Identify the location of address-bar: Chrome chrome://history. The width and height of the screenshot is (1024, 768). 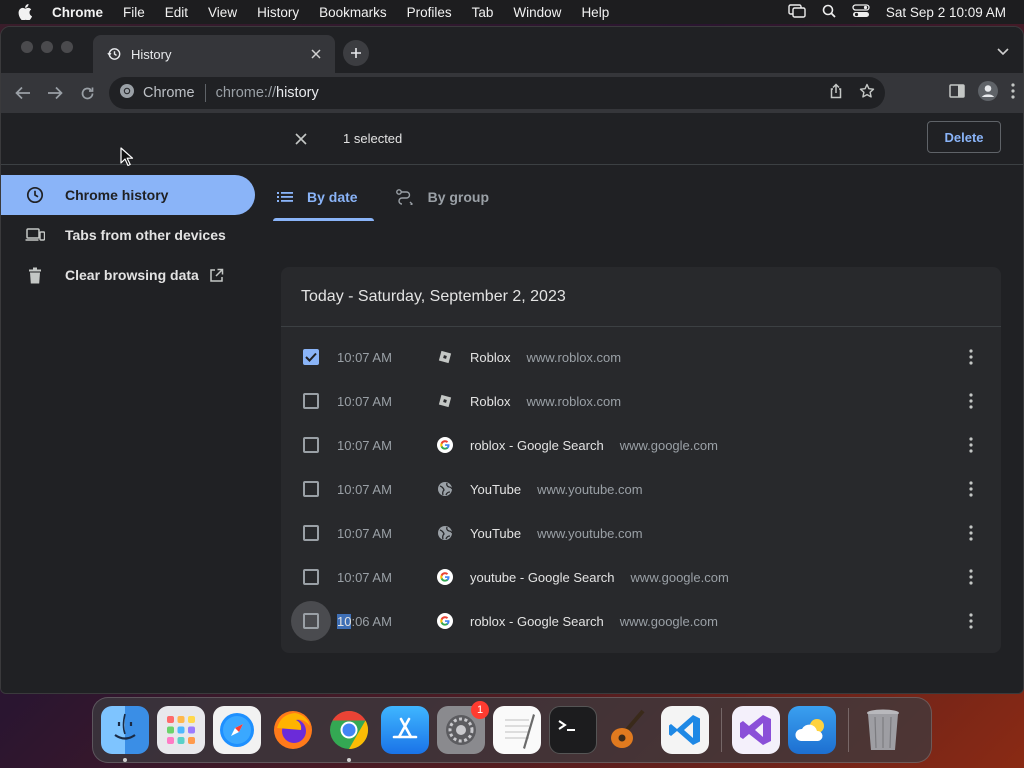
(497, 93).